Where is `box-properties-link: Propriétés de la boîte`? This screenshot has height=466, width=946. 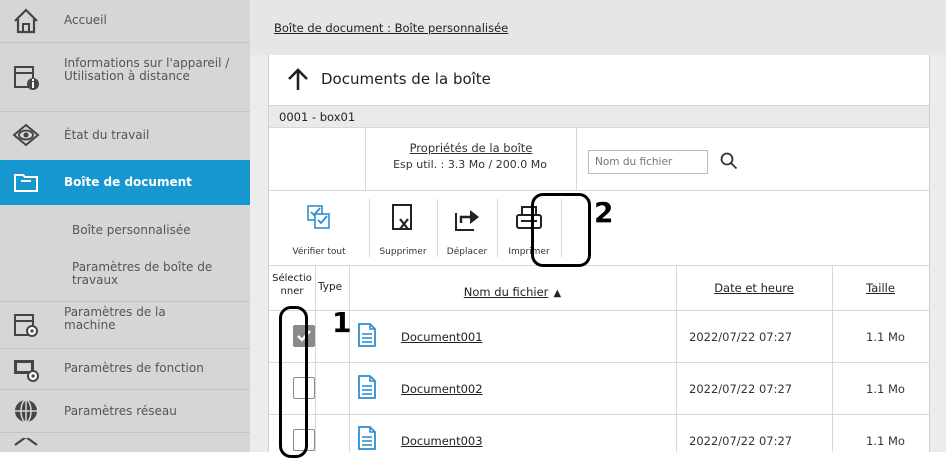 box-properties-link: Propriétés de la boîte is located at coordinates (471, 148).